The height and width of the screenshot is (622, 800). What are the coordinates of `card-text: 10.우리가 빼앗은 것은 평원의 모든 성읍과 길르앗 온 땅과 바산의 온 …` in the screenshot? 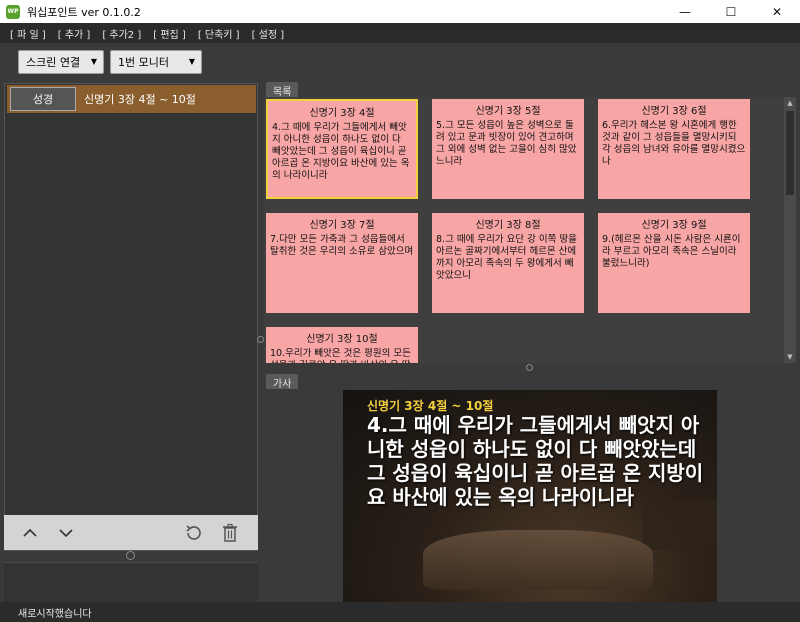 It's located at (340, 355).